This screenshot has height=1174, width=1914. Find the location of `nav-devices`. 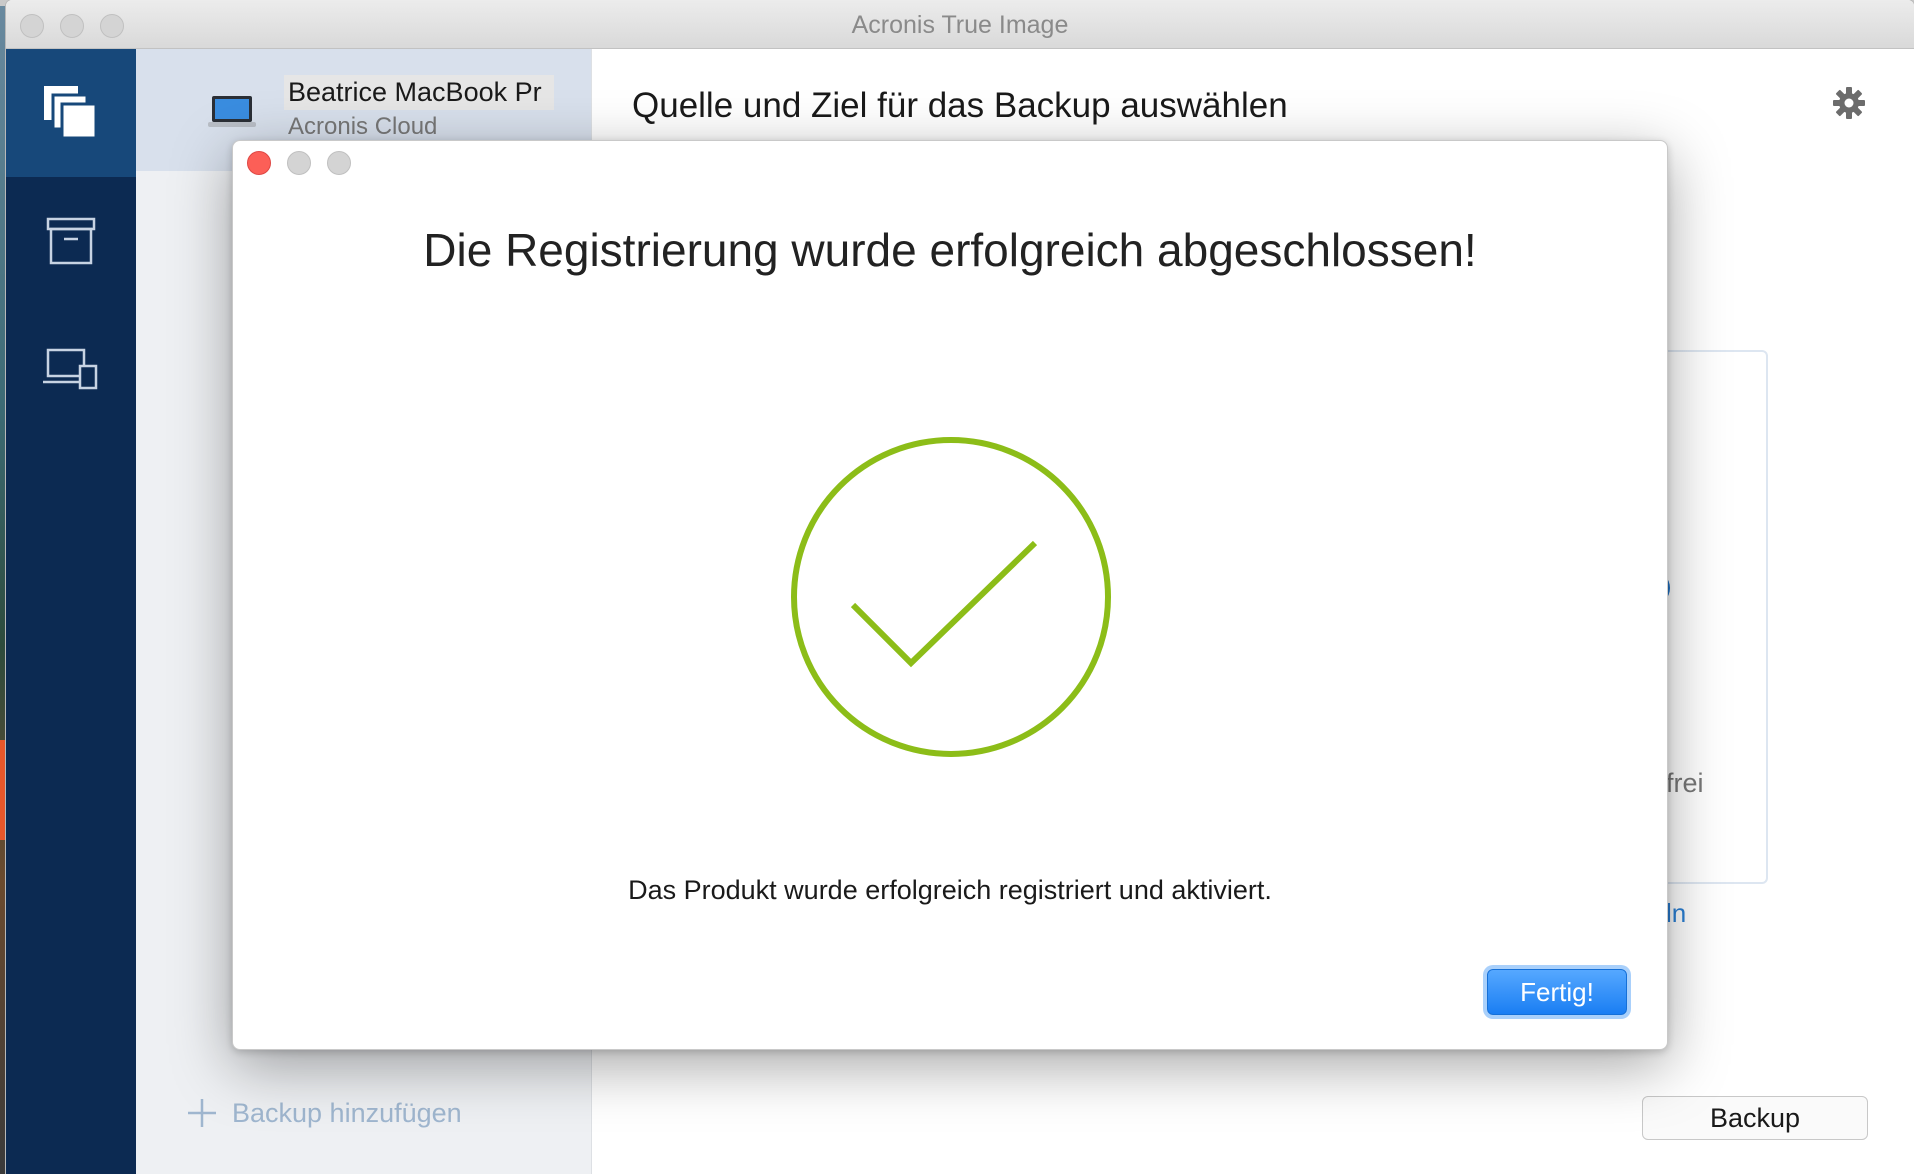

nav-devices is located at coordinates (71, 369).